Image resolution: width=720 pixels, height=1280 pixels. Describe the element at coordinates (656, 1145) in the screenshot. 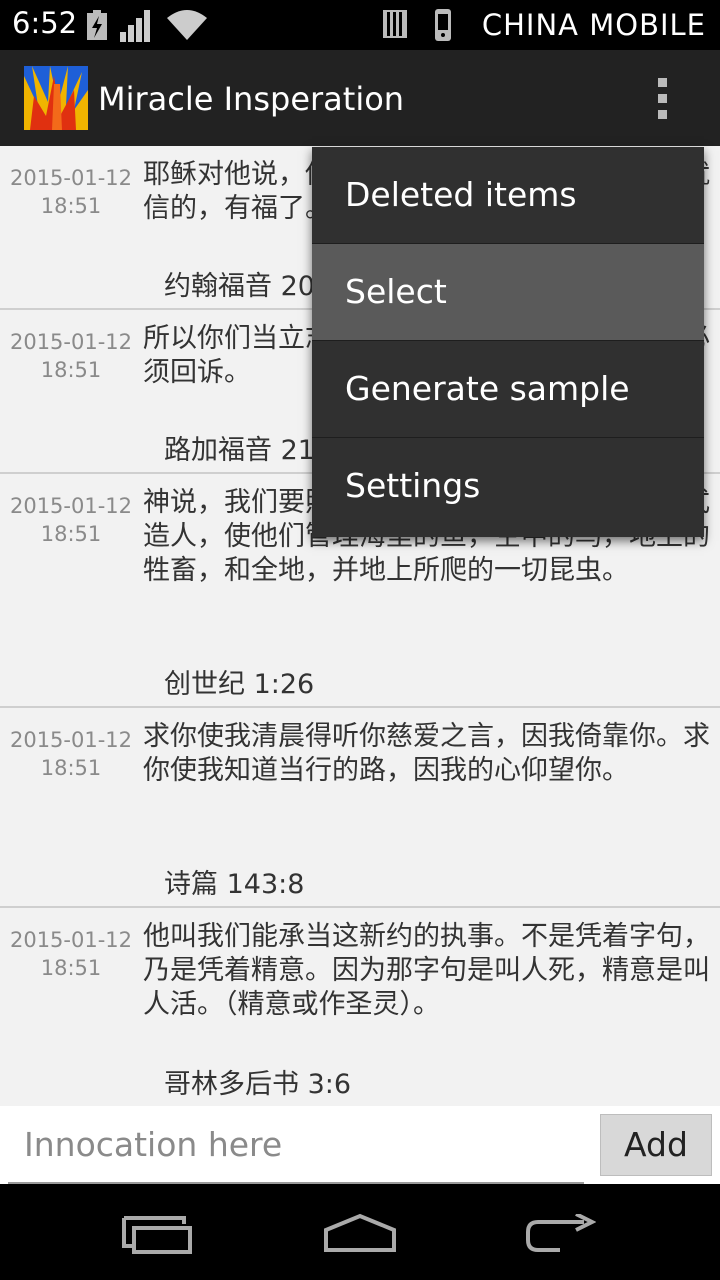

I see `add-button: Add` at that location.